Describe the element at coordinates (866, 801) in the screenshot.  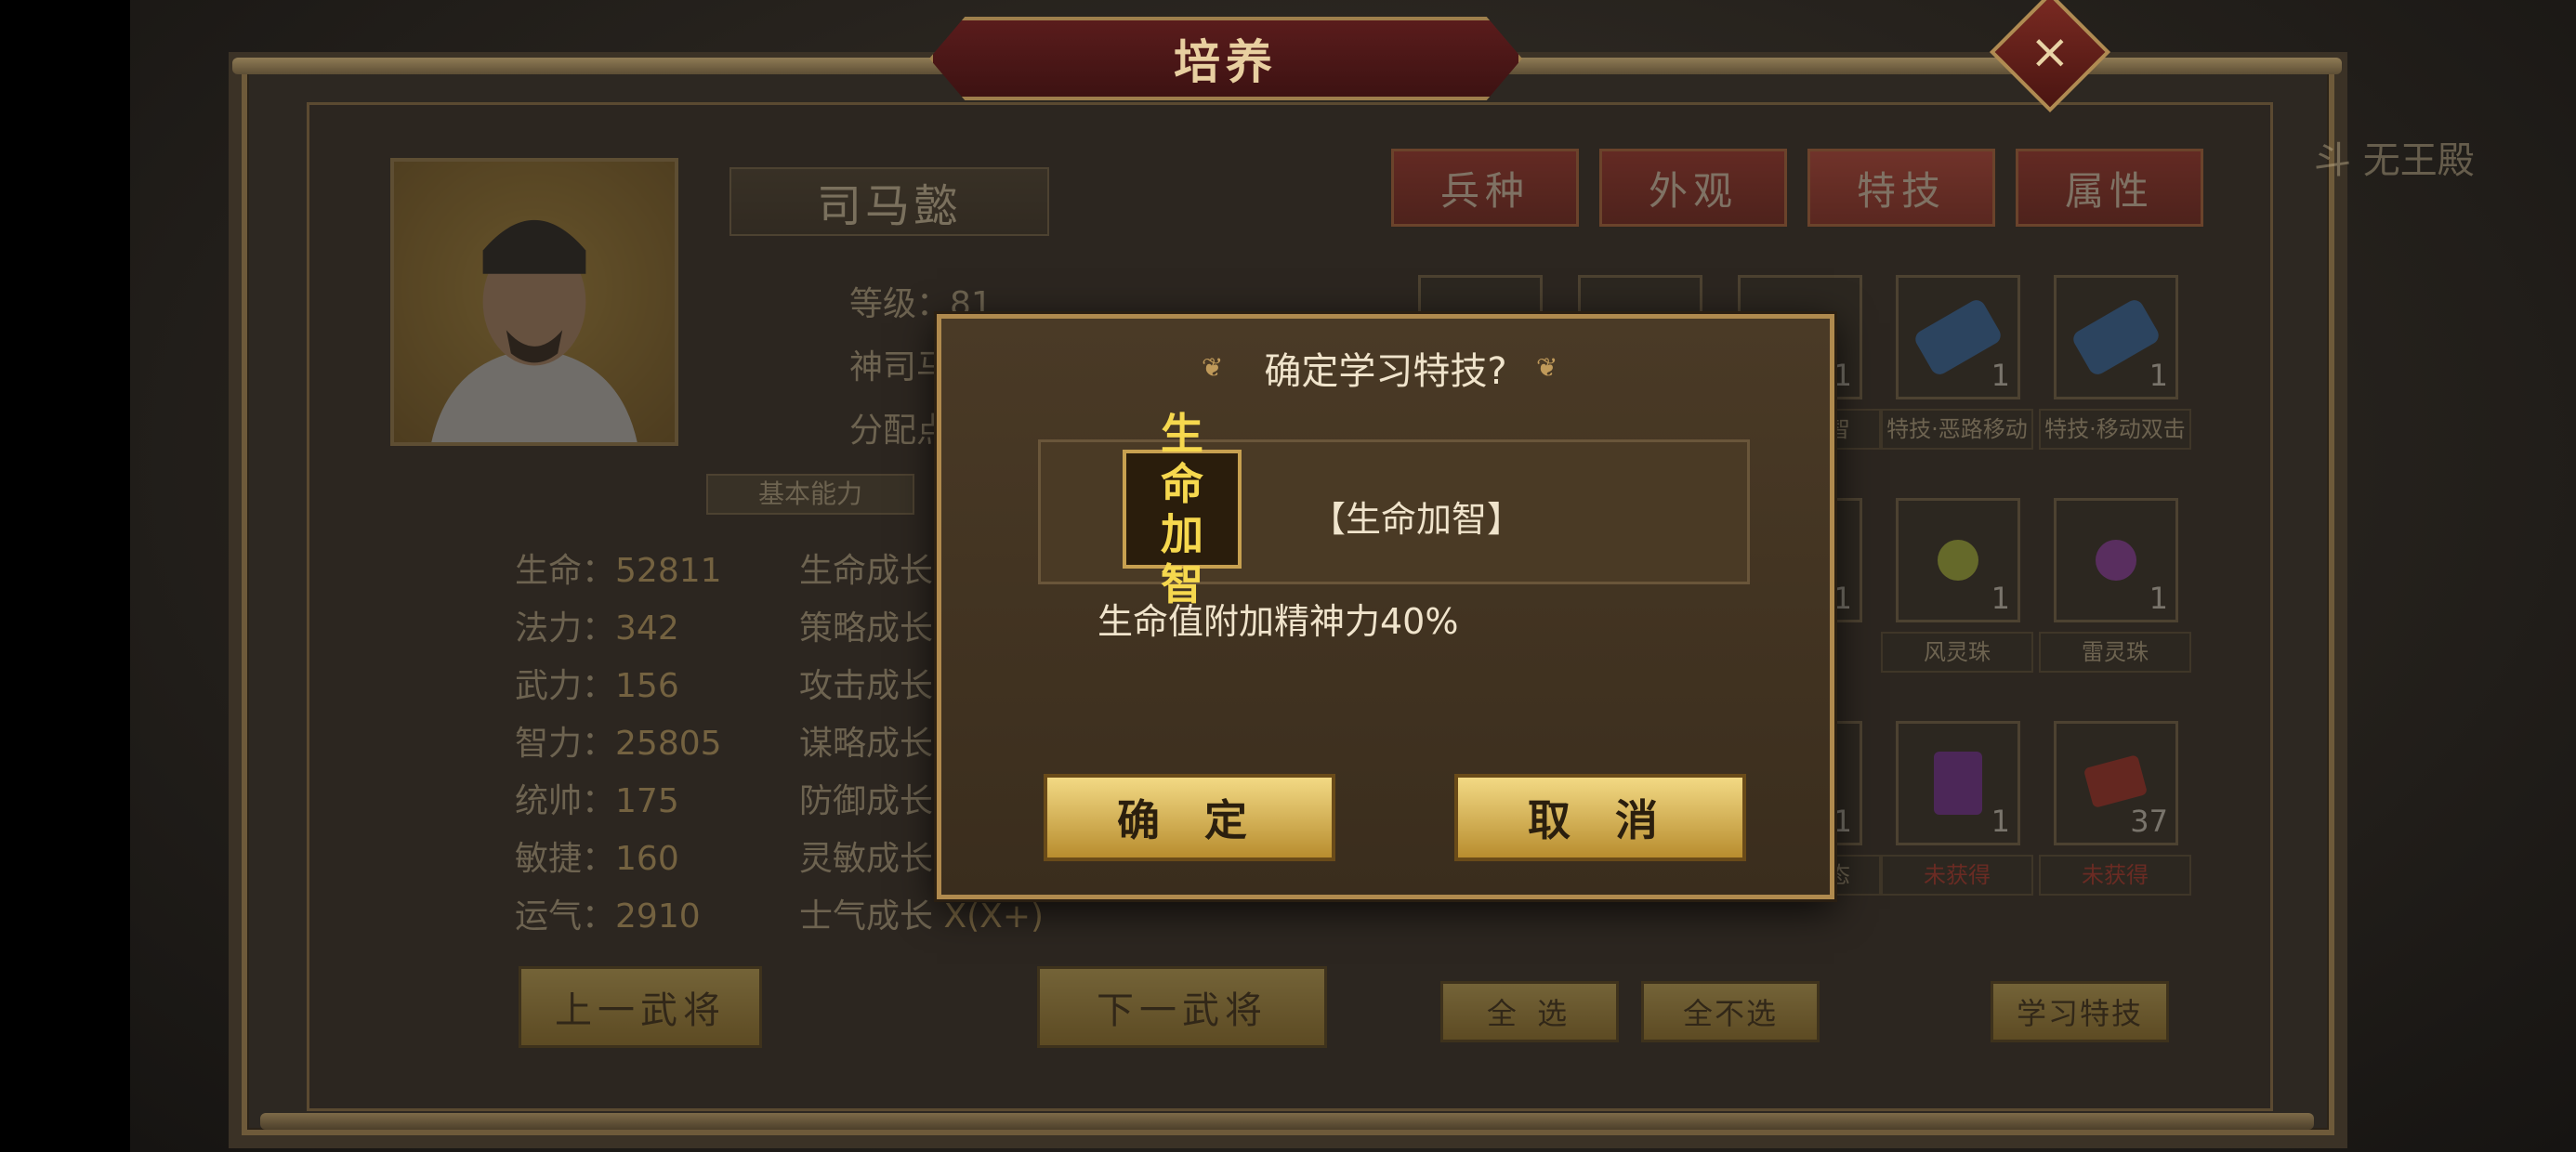
I see `growth-label: 防御成长` at that location.